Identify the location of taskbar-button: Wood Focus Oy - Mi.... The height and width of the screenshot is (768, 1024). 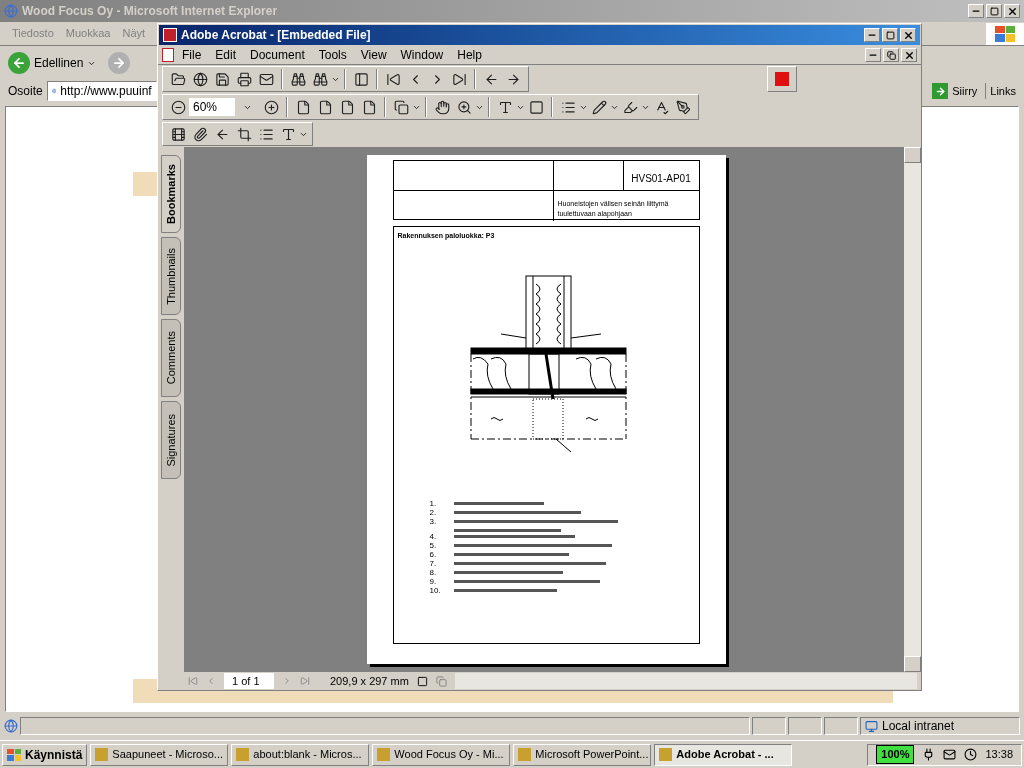
(441, 754).